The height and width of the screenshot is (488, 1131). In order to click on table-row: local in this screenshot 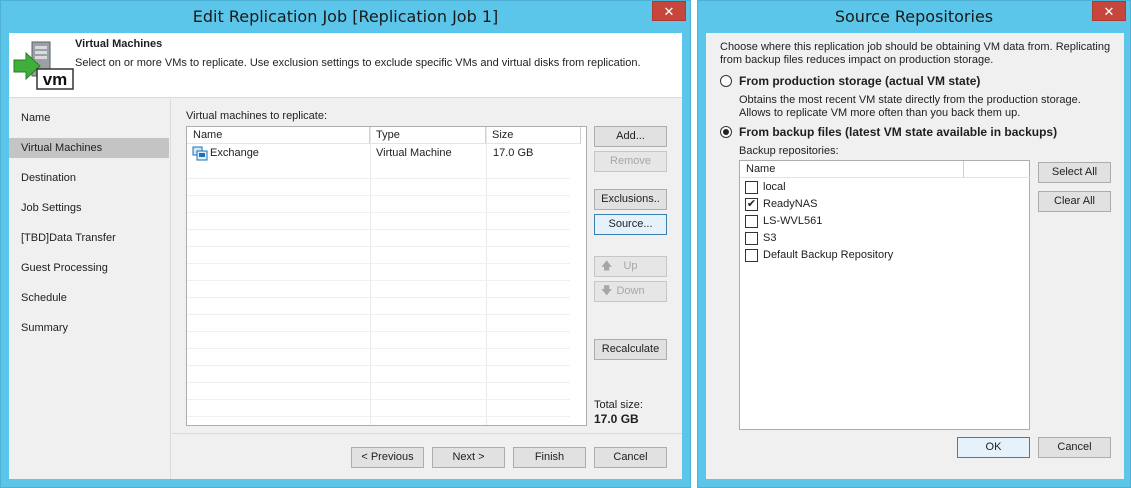, I will do `click(852, 187)`.